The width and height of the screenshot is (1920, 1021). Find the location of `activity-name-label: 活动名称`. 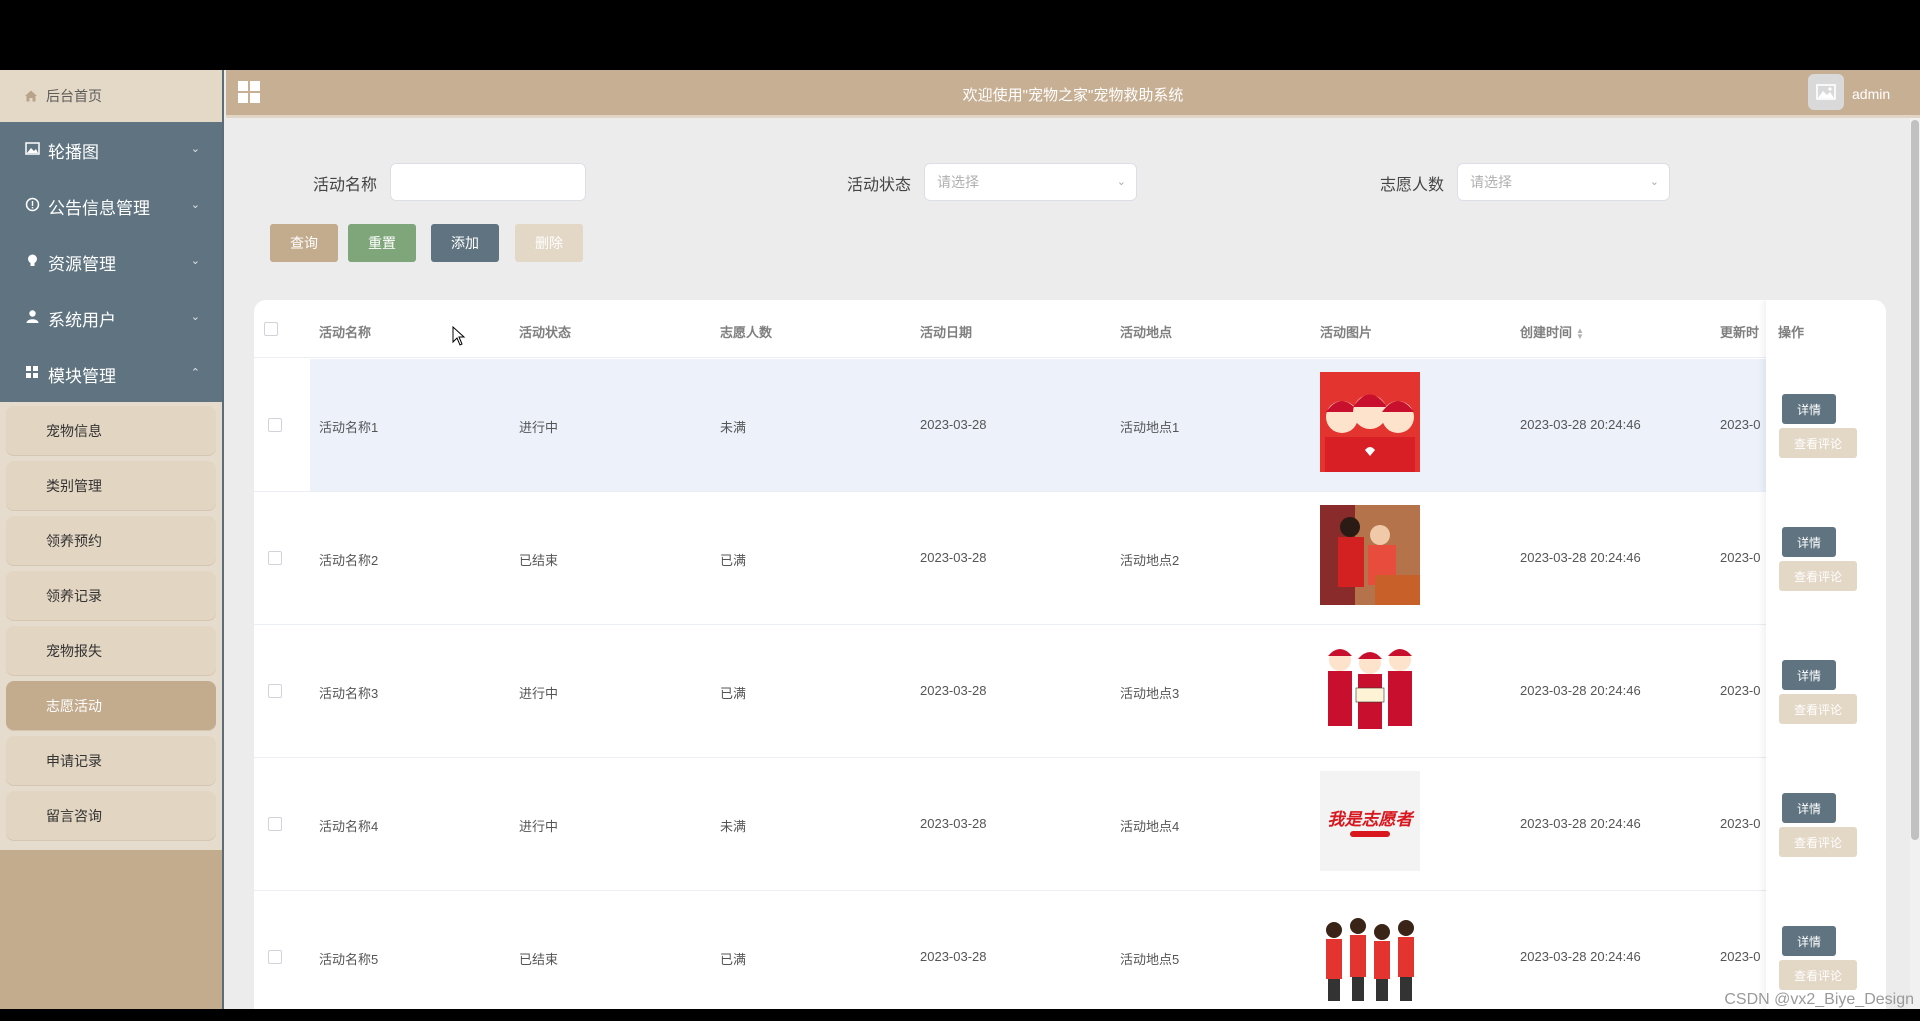

activity-name-label: 活动名称 is located at coordinates (345, 185).